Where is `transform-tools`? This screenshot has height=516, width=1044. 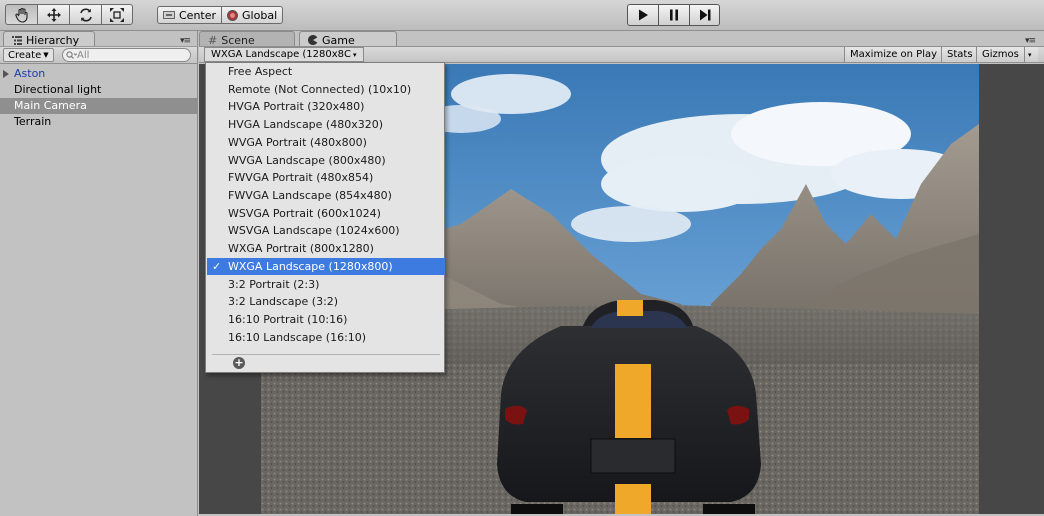 transform-tools is located at coordinates (69, 14).